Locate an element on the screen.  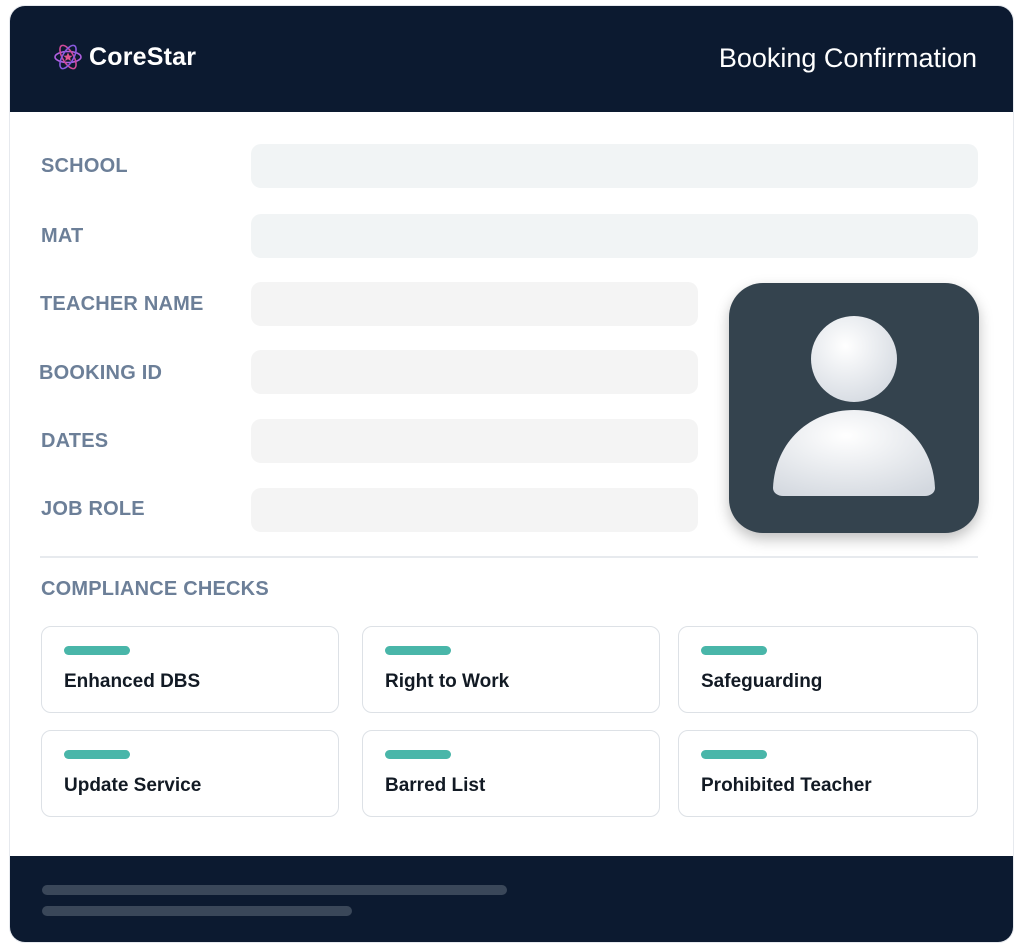
job-role-label: JOB ROLE is located at coordinates (93, 509).